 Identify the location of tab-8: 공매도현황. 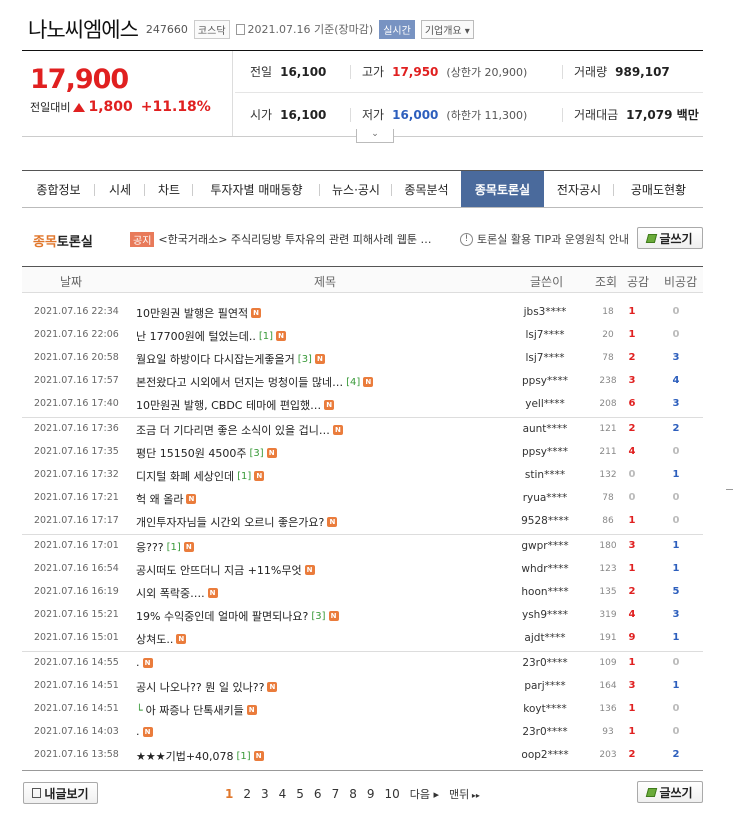
(658, 189).